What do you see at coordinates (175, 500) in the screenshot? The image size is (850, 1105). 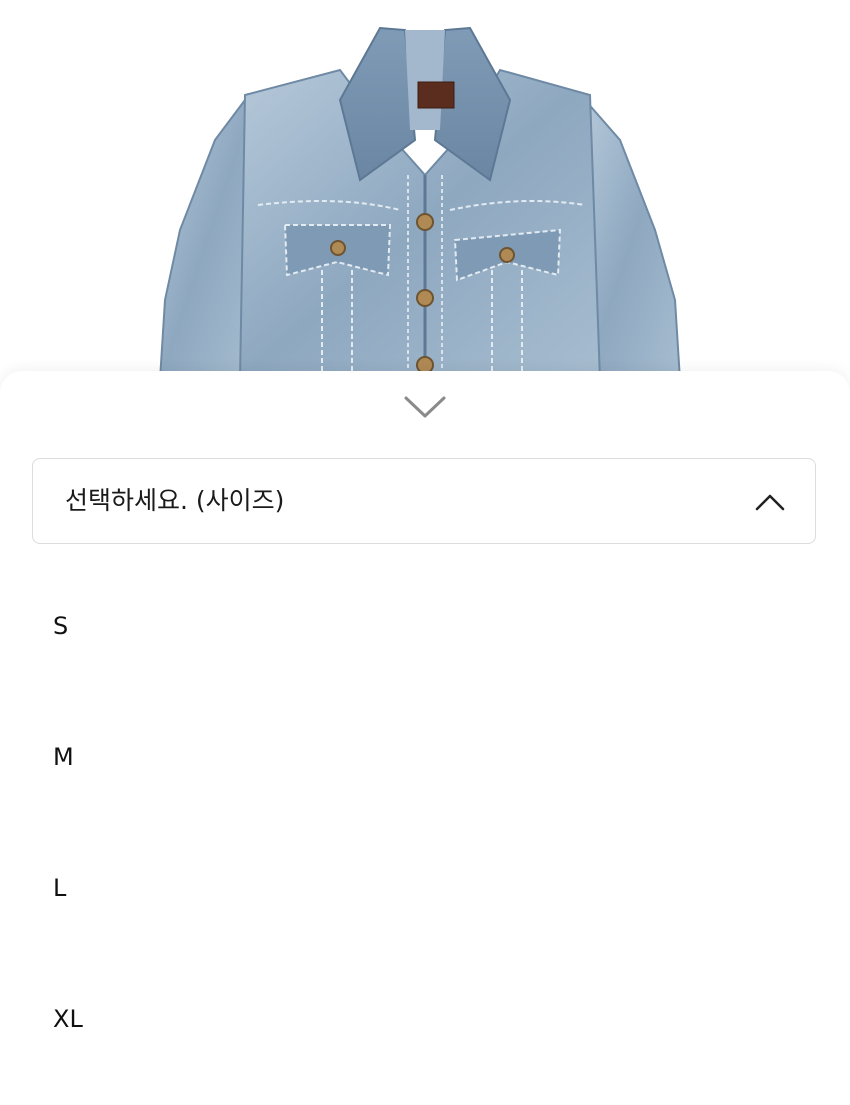 I see `size-select-placeholder: 선택하세요. (사이즈)` at bounding box center [175, 500].